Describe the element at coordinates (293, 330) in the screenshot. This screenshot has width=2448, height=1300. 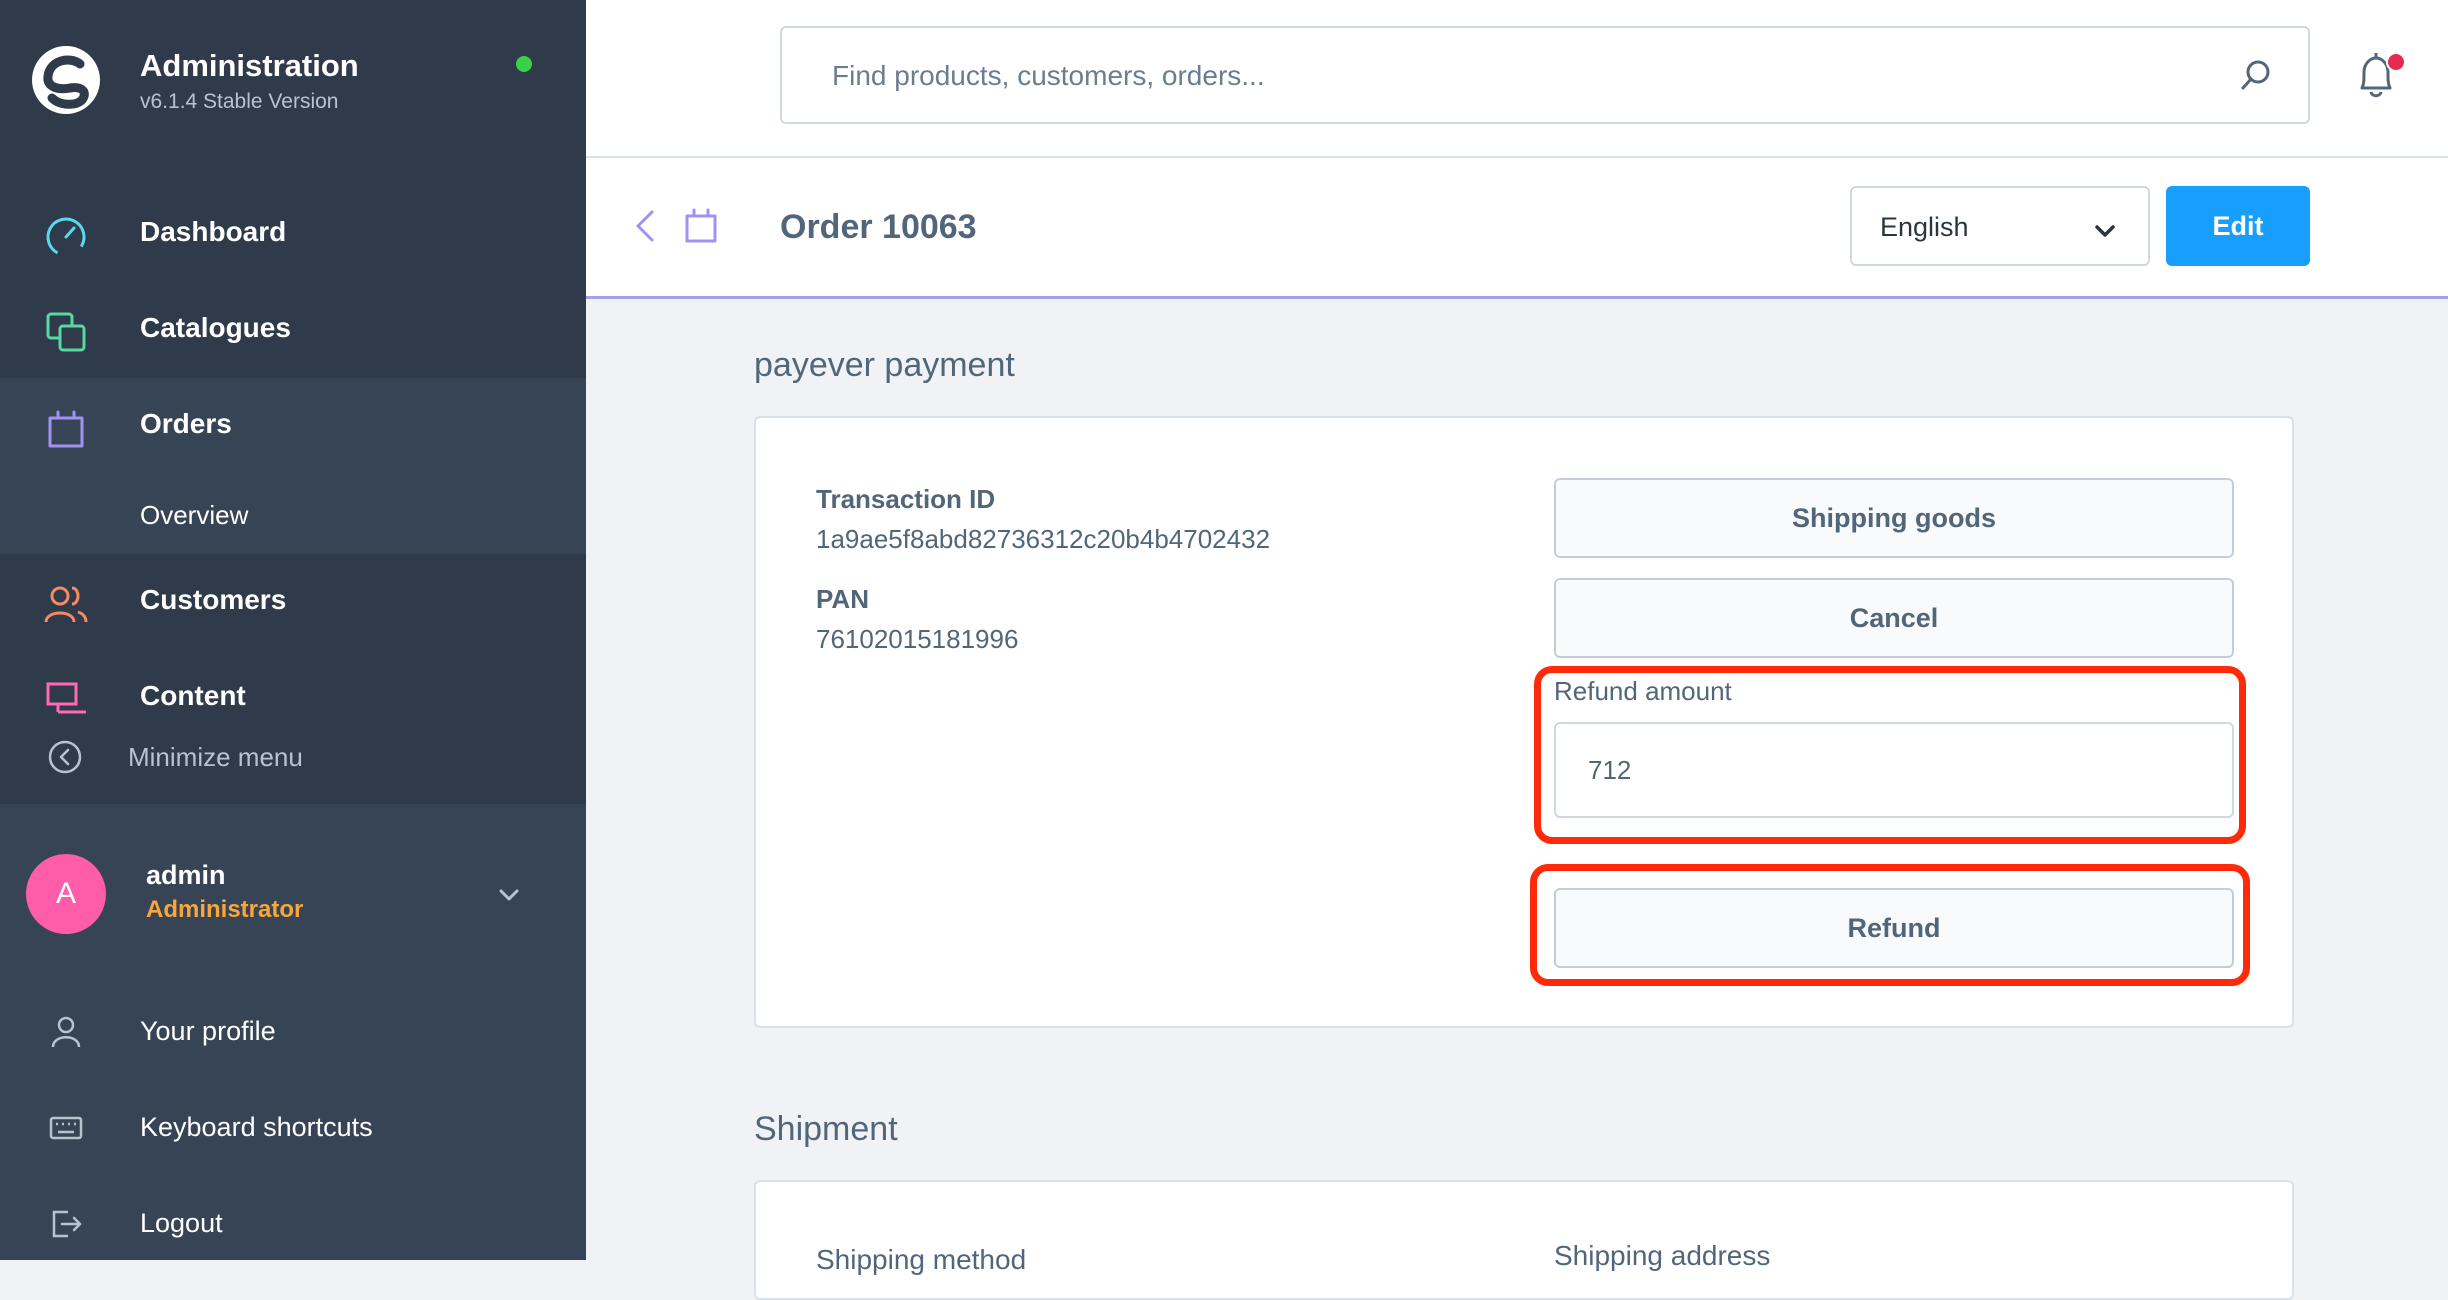
I see `sidebar-item-catalogues: Catalogues` at that location.